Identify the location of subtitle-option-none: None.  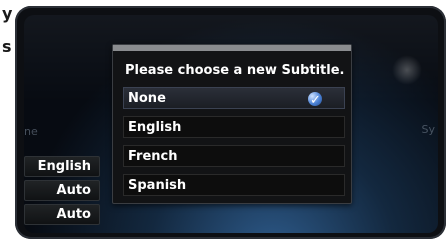
(234, 99).